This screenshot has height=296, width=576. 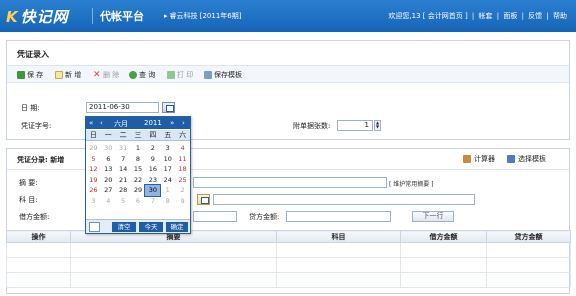 What do you see at coordinates (108, 180) in the screenshot?
I see `calendar-day: 20` at bounding box center [108, 180].